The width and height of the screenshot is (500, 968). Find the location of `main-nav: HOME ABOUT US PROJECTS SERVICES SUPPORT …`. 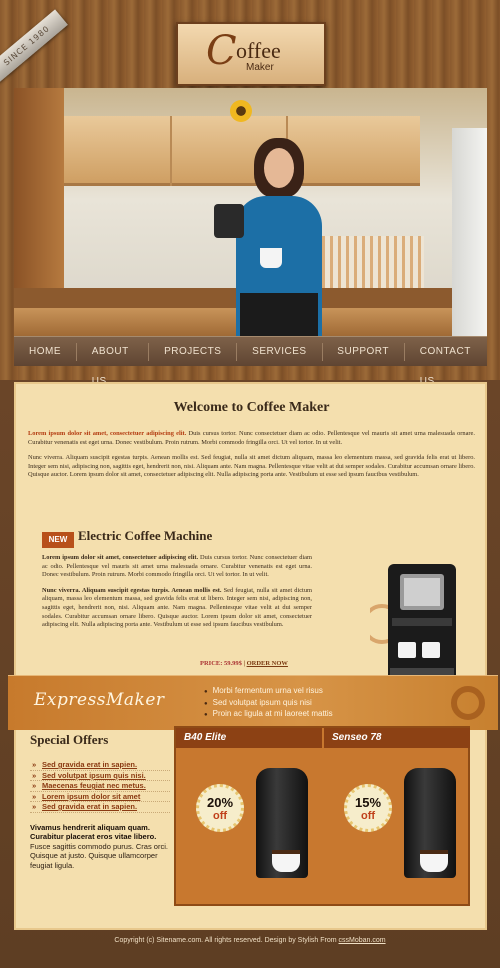

main-nav: HOME ABOUT US PROJECTS SERVICES SUPPORT … is located at coordinates (250, 361).